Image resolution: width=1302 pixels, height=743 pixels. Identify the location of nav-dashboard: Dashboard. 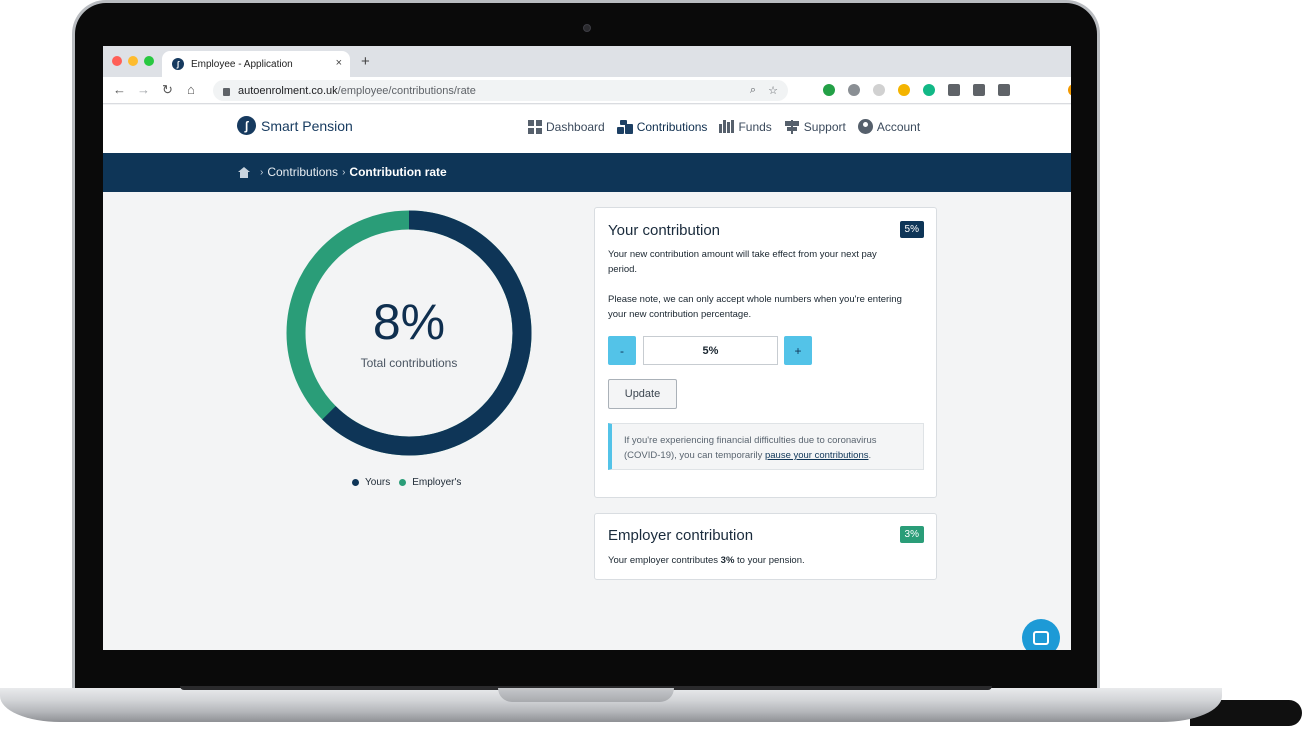
(566, 126).